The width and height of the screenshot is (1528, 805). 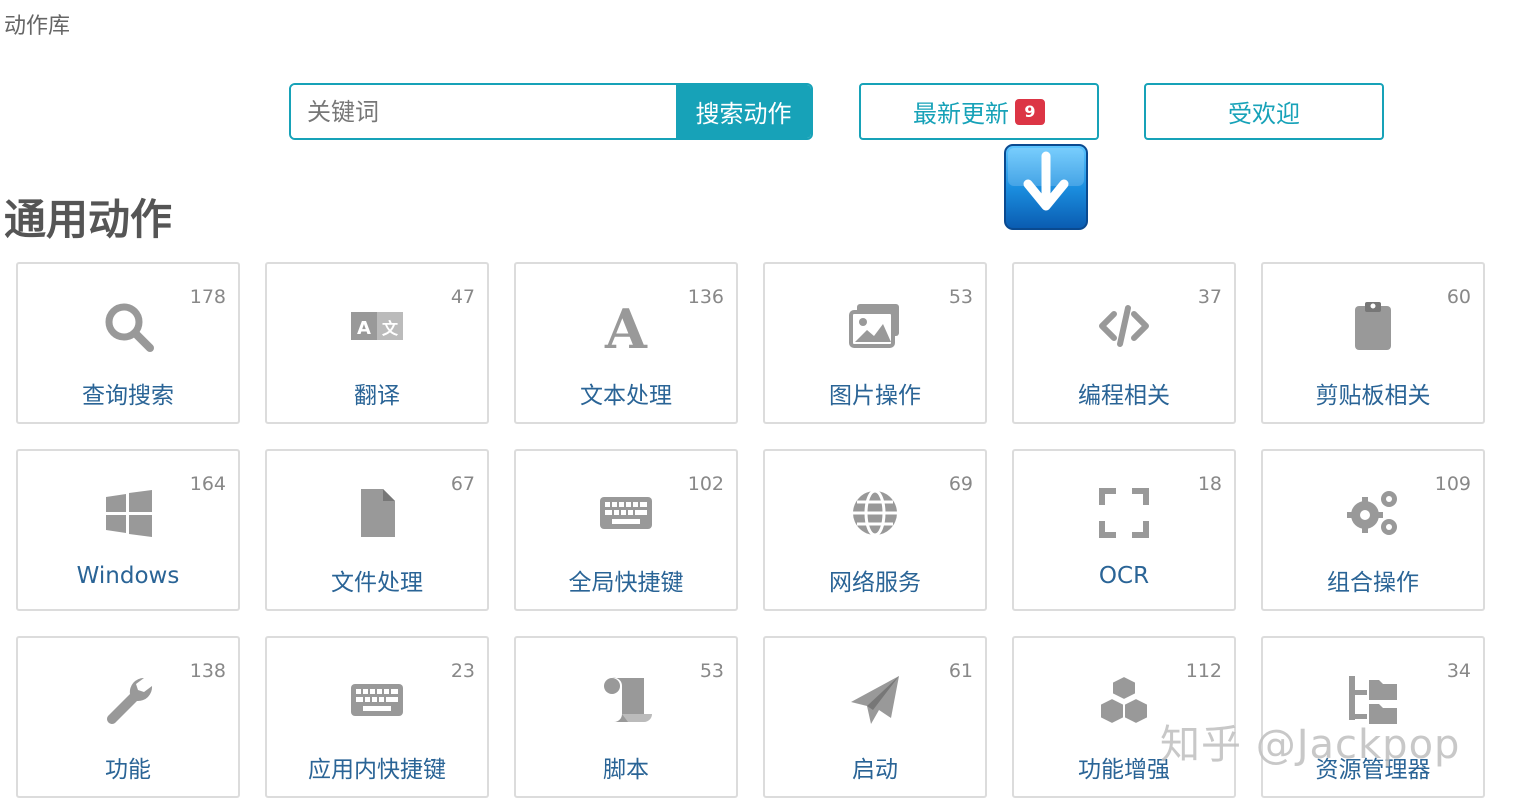 What do you see at coordinates (1264, 111) in the screenshot?
I see `popular-button: 受欢迎` at bounding box center [1264, 111].